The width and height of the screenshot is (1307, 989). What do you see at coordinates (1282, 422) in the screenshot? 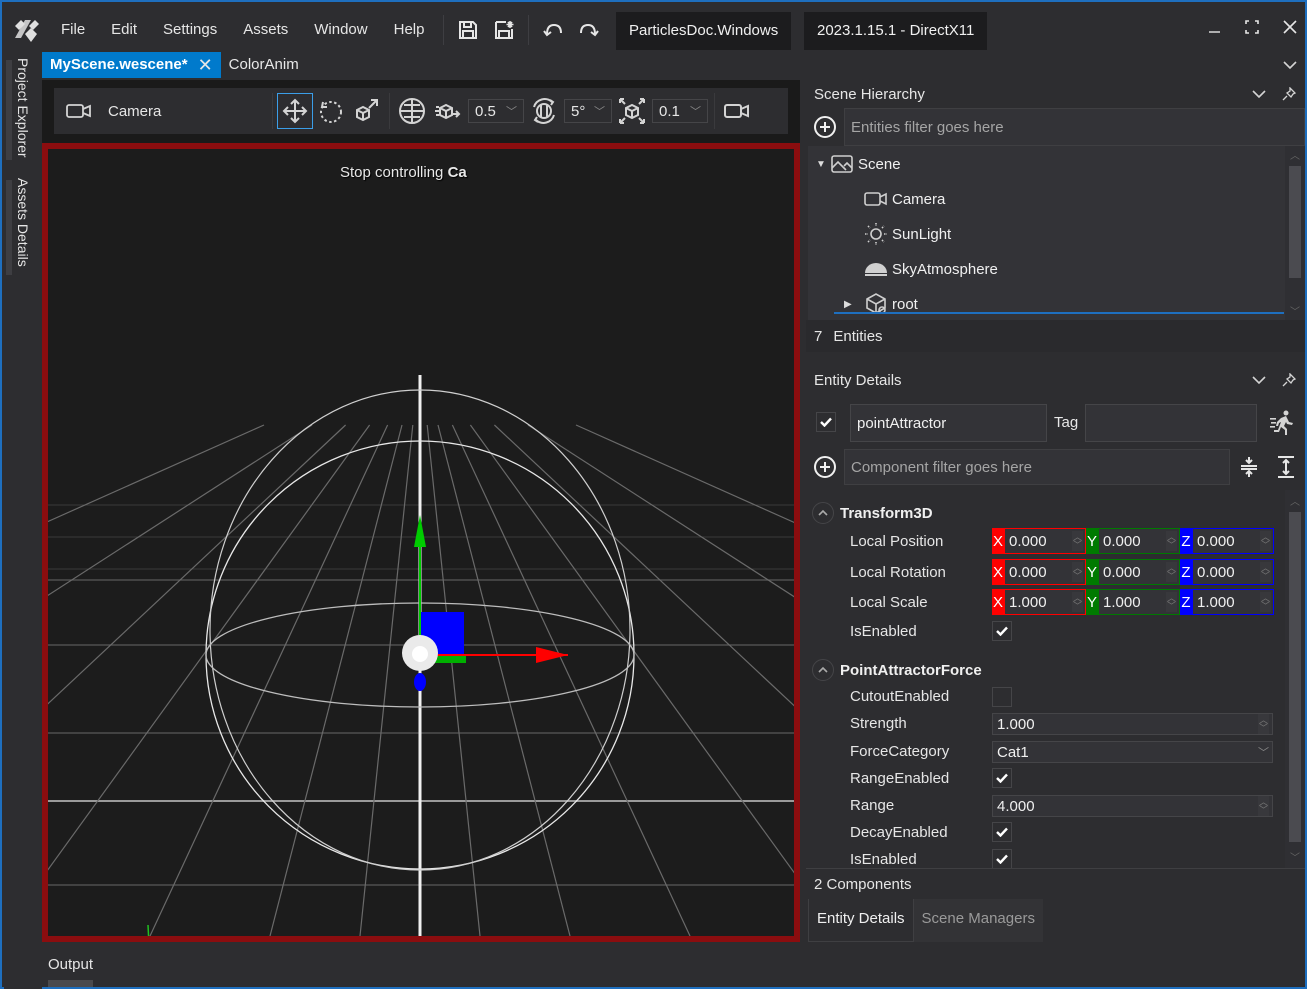
I see `run-behaviors-button` at bounding box center [1282, 422].